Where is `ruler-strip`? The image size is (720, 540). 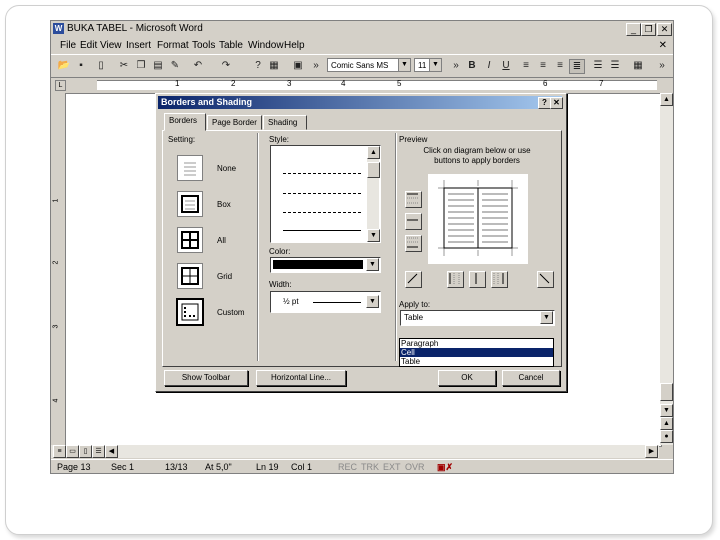
ruler-strip is located at coordinates (377, 85).